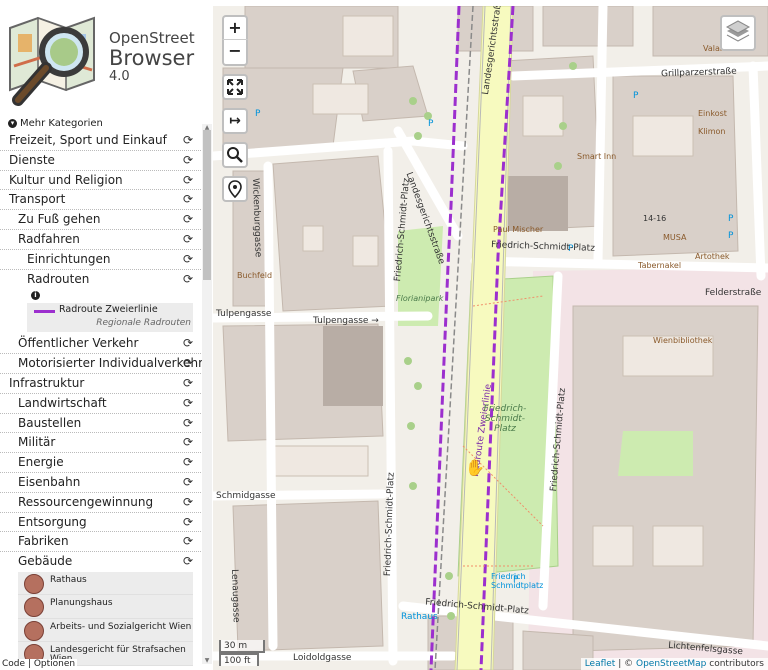 This screenshot has height=670, width=768. Describe the element at coordinates (100, 384) in the screenshot. I see `category-infrastruktur: Infrastruktur ⟳` at that location.